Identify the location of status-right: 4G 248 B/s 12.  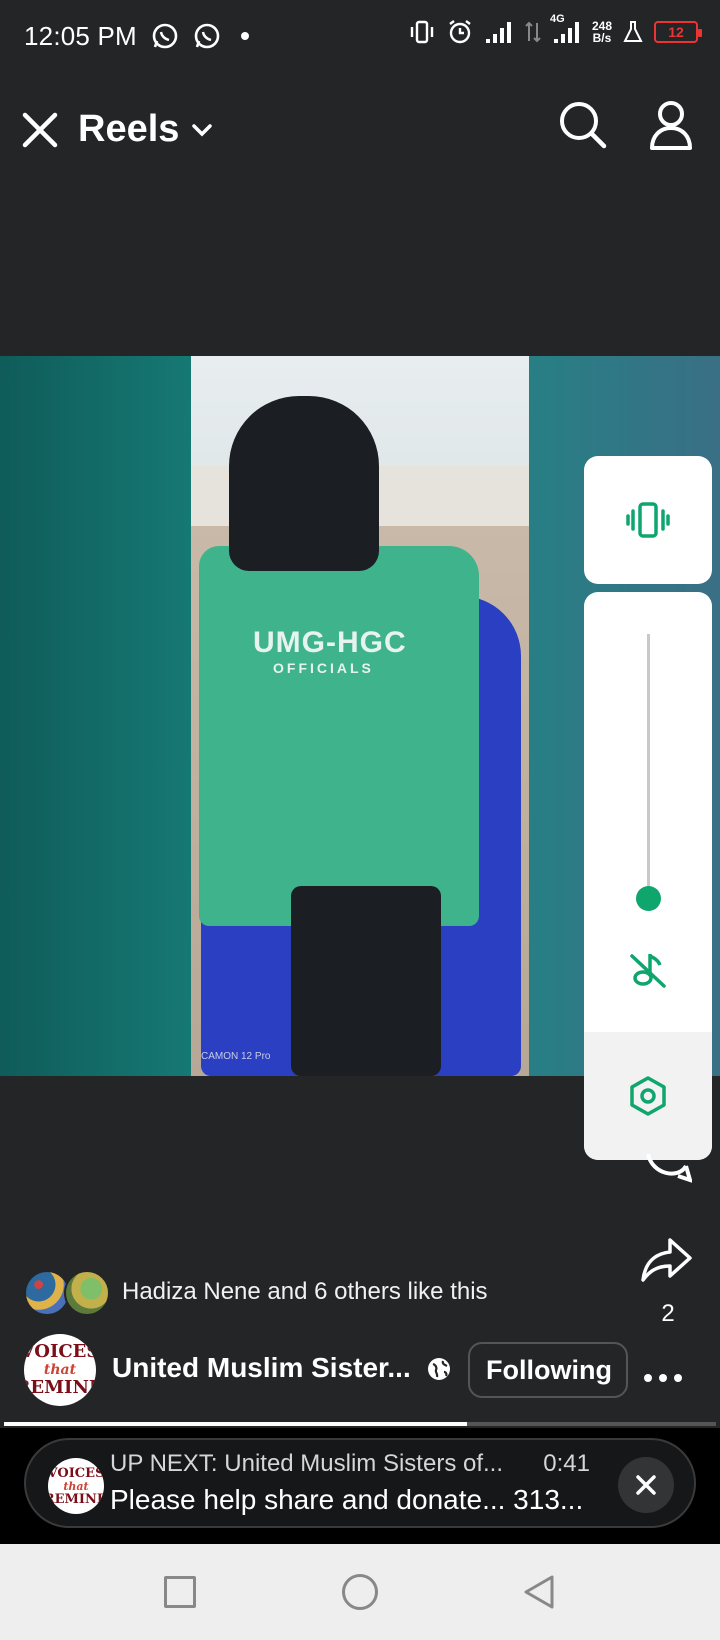
(555, 29).